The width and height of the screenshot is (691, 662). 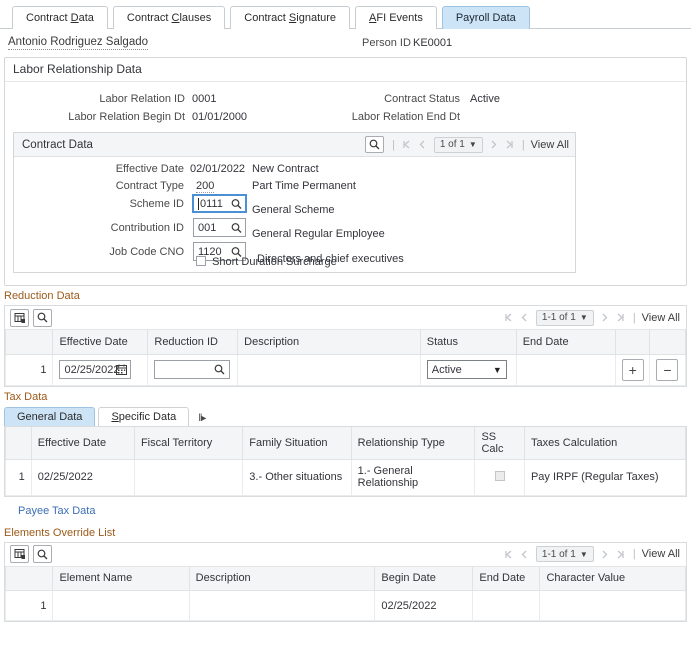 What do you see at coordinates (550, 145) in the screenshot?
I see `contract-data-view-all: View All` at bounding box center [550, 145].